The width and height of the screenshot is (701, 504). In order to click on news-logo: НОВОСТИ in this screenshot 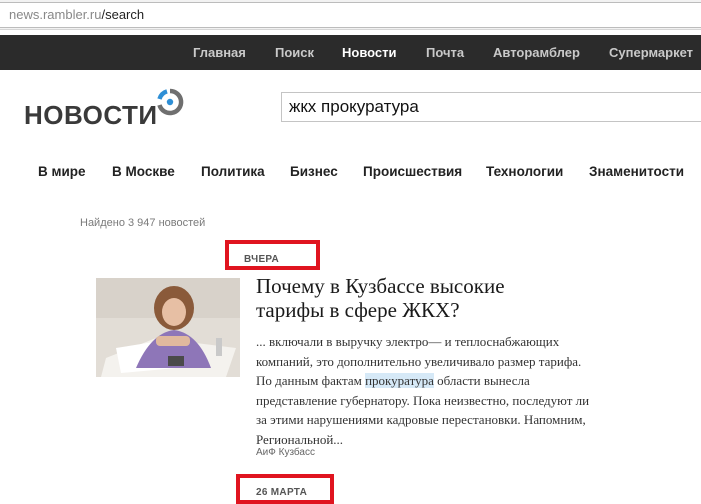, I will do `click(91, 115)`.